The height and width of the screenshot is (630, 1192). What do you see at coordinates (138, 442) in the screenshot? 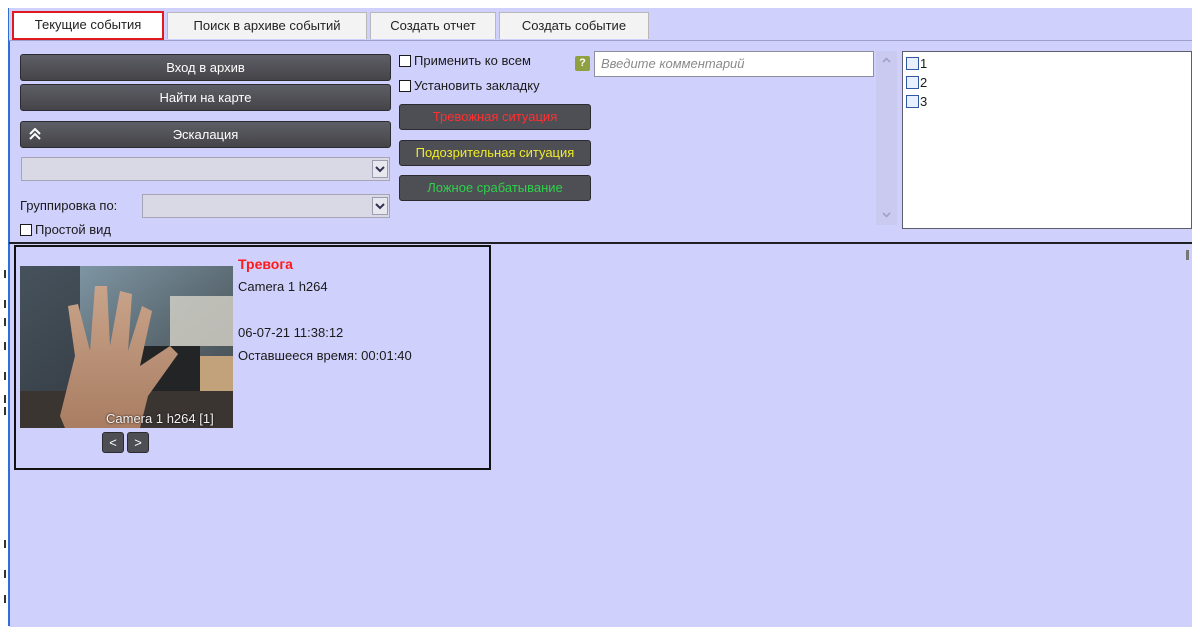
I see `next-frame-button: >` at bounding box center [138, 442].